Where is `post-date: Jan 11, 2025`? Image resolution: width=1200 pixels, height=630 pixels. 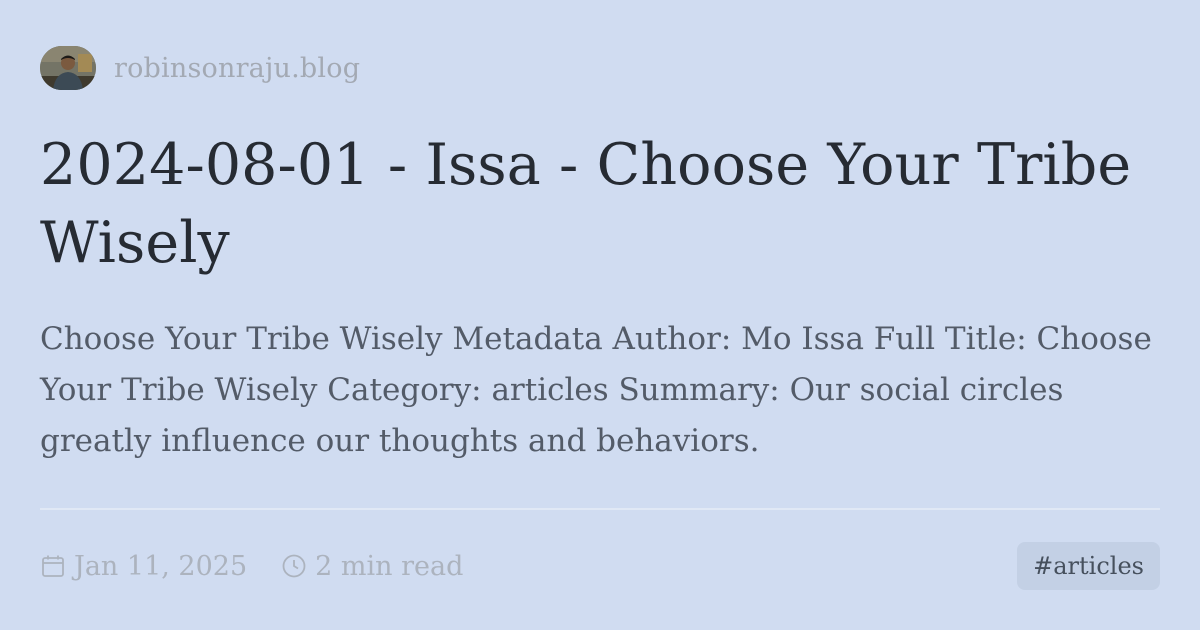
post-date: Jan 11, 2025 is located at coordinates (143, 566).